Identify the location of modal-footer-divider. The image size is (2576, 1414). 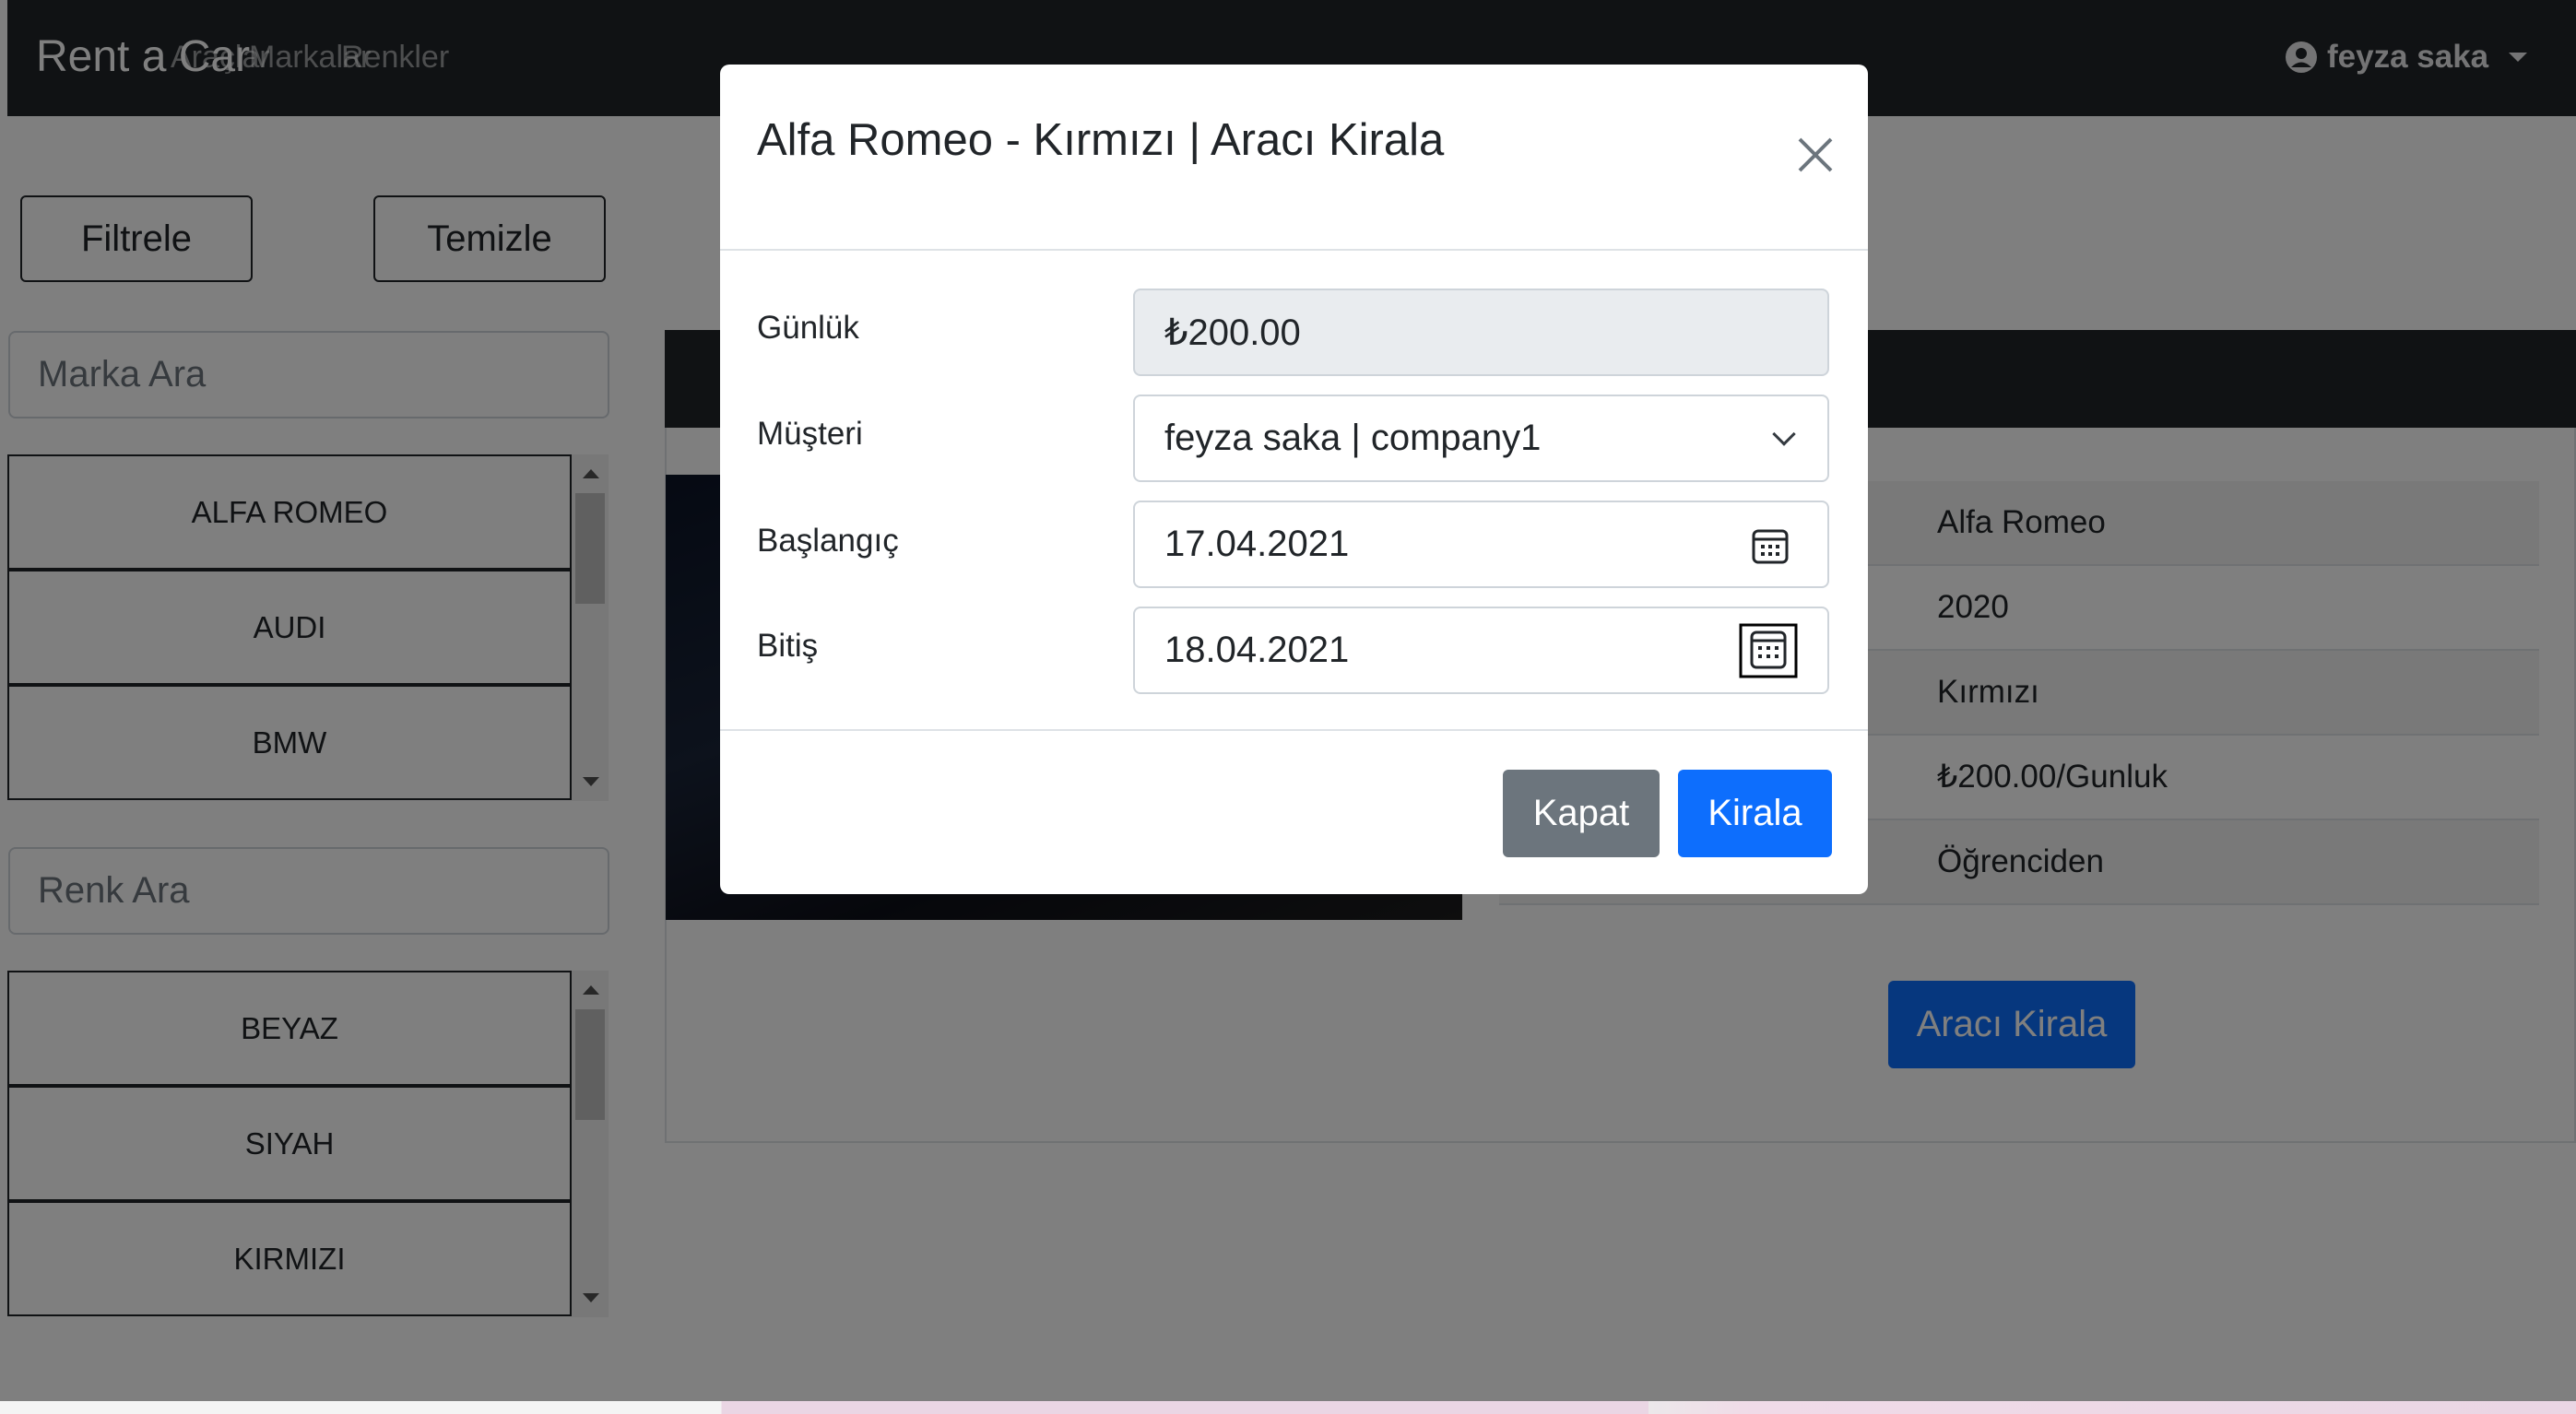
(1294, 730).